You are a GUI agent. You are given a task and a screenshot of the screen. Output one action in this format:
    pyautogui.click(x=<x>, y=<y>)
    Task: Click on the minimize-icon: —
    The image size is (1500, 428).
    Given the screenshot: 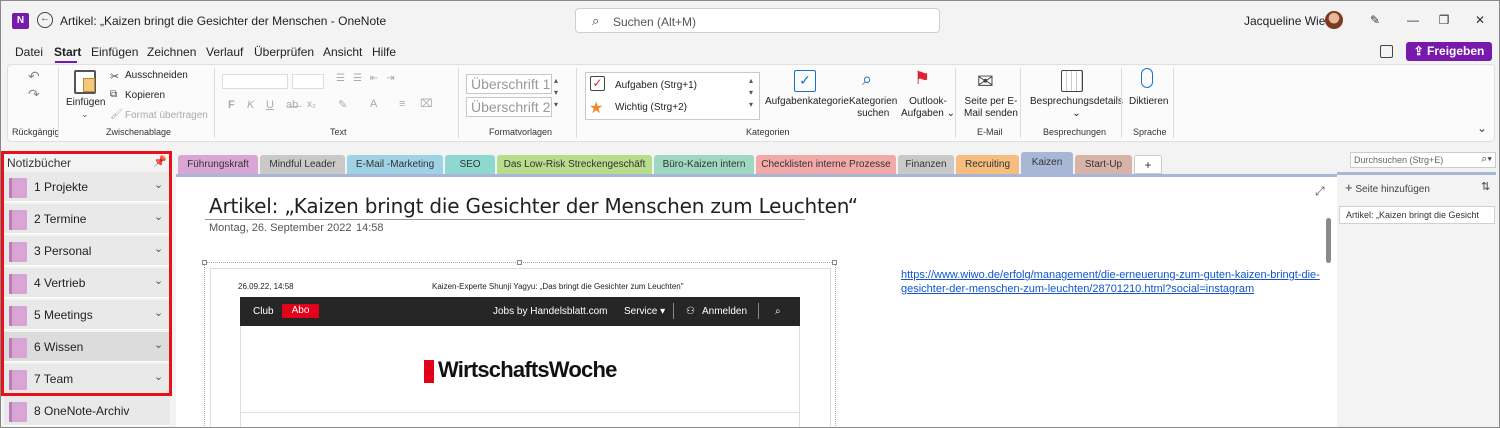 What is the action you would take?
    pyautogui.click(x=1413, y=20)
    